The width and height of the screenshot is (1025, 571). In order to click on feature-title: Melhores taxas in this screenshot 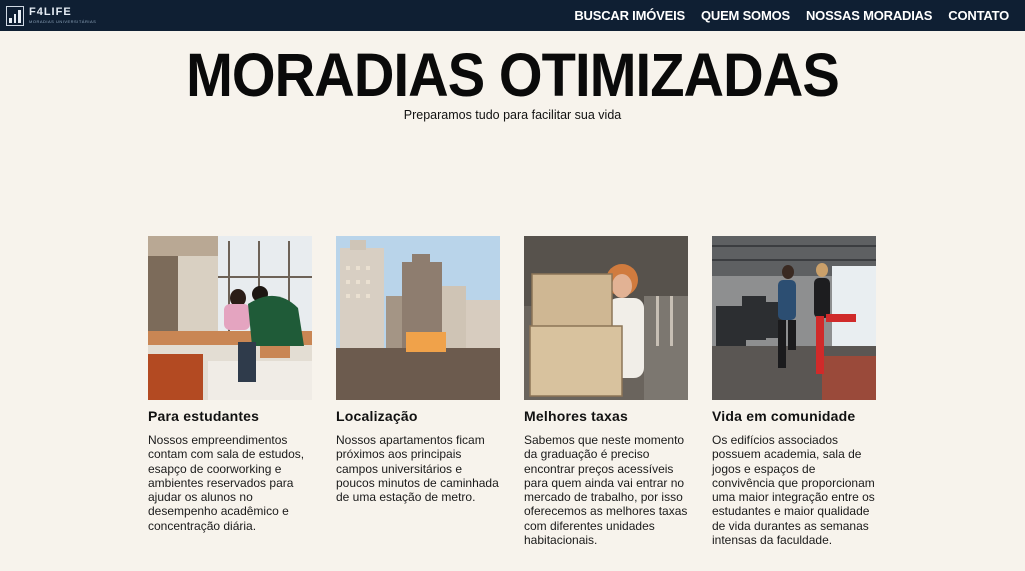, I will do `click(576, 416)`.